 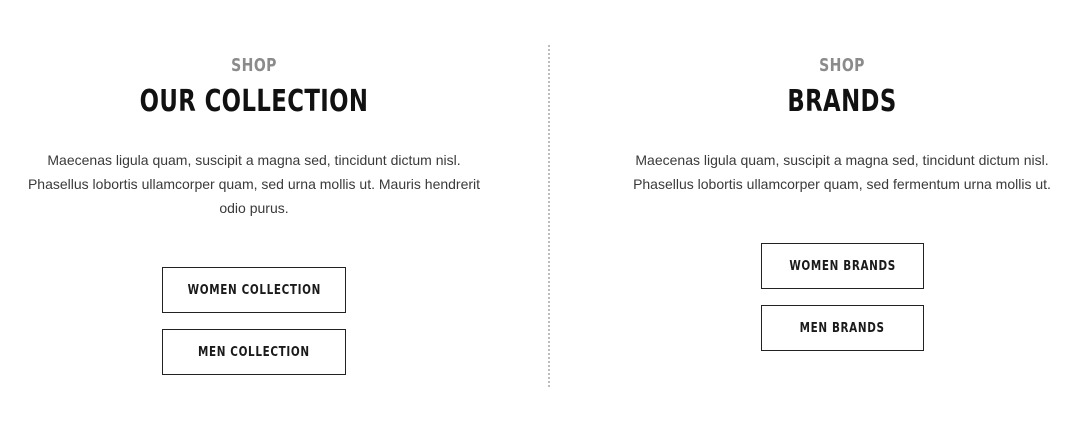 I want to click on button-label: WOMEN BRANDS, so click(x=842, y=266).